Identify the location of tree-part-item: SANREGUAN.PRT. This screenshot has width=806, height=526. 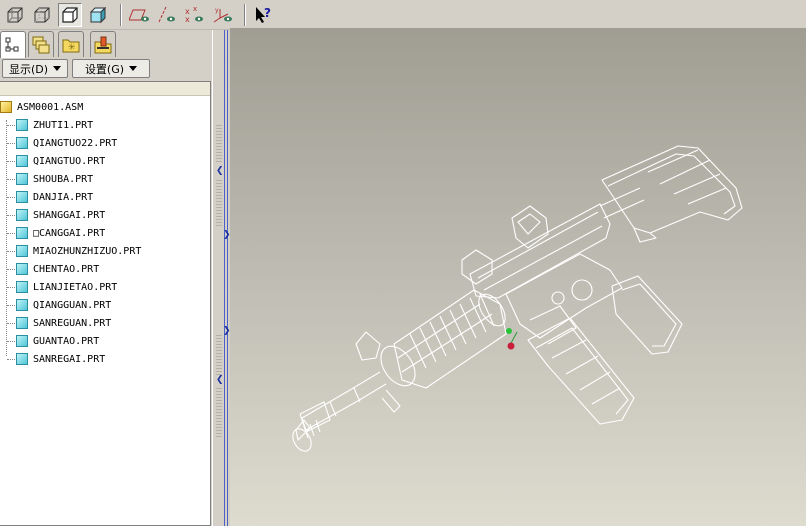
(63, 323).